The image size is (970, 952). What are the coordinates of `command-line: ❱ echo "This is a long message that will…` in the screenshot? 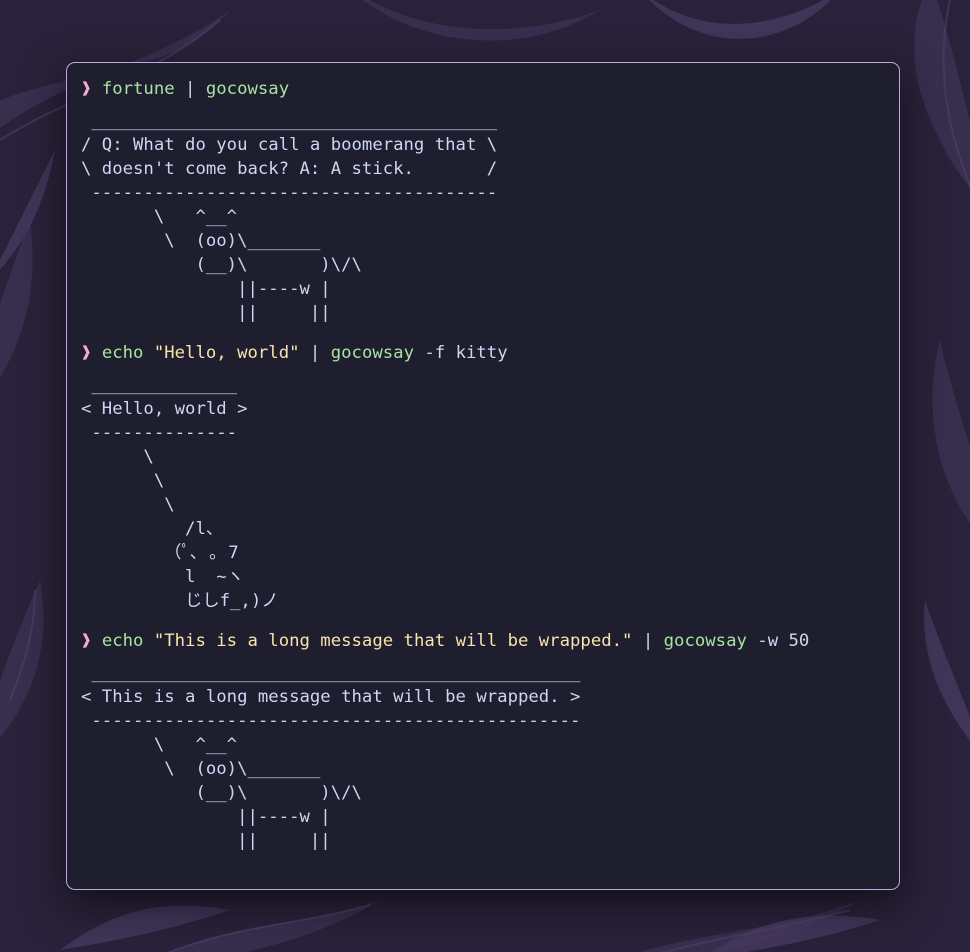 It's located at (445, 641).